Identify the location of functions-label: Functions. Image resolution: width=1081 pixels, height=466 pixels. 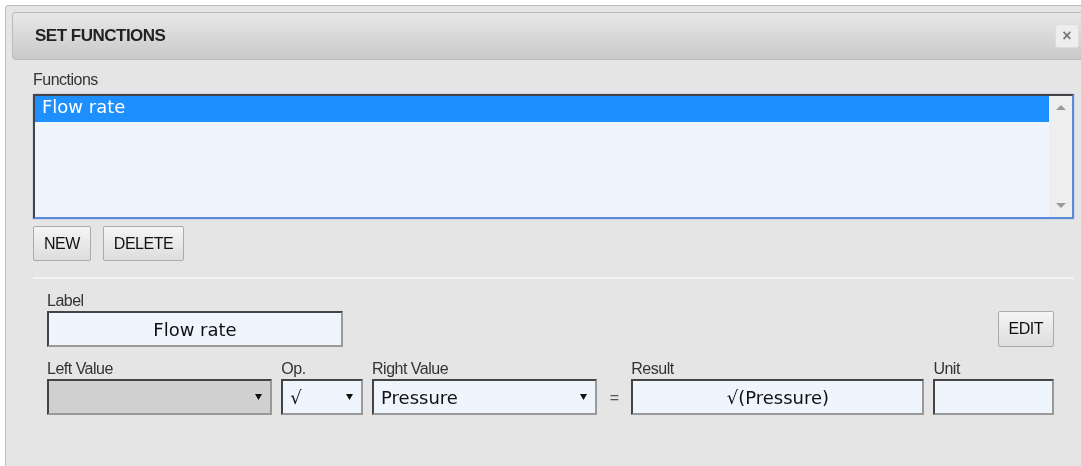
(66, 80).